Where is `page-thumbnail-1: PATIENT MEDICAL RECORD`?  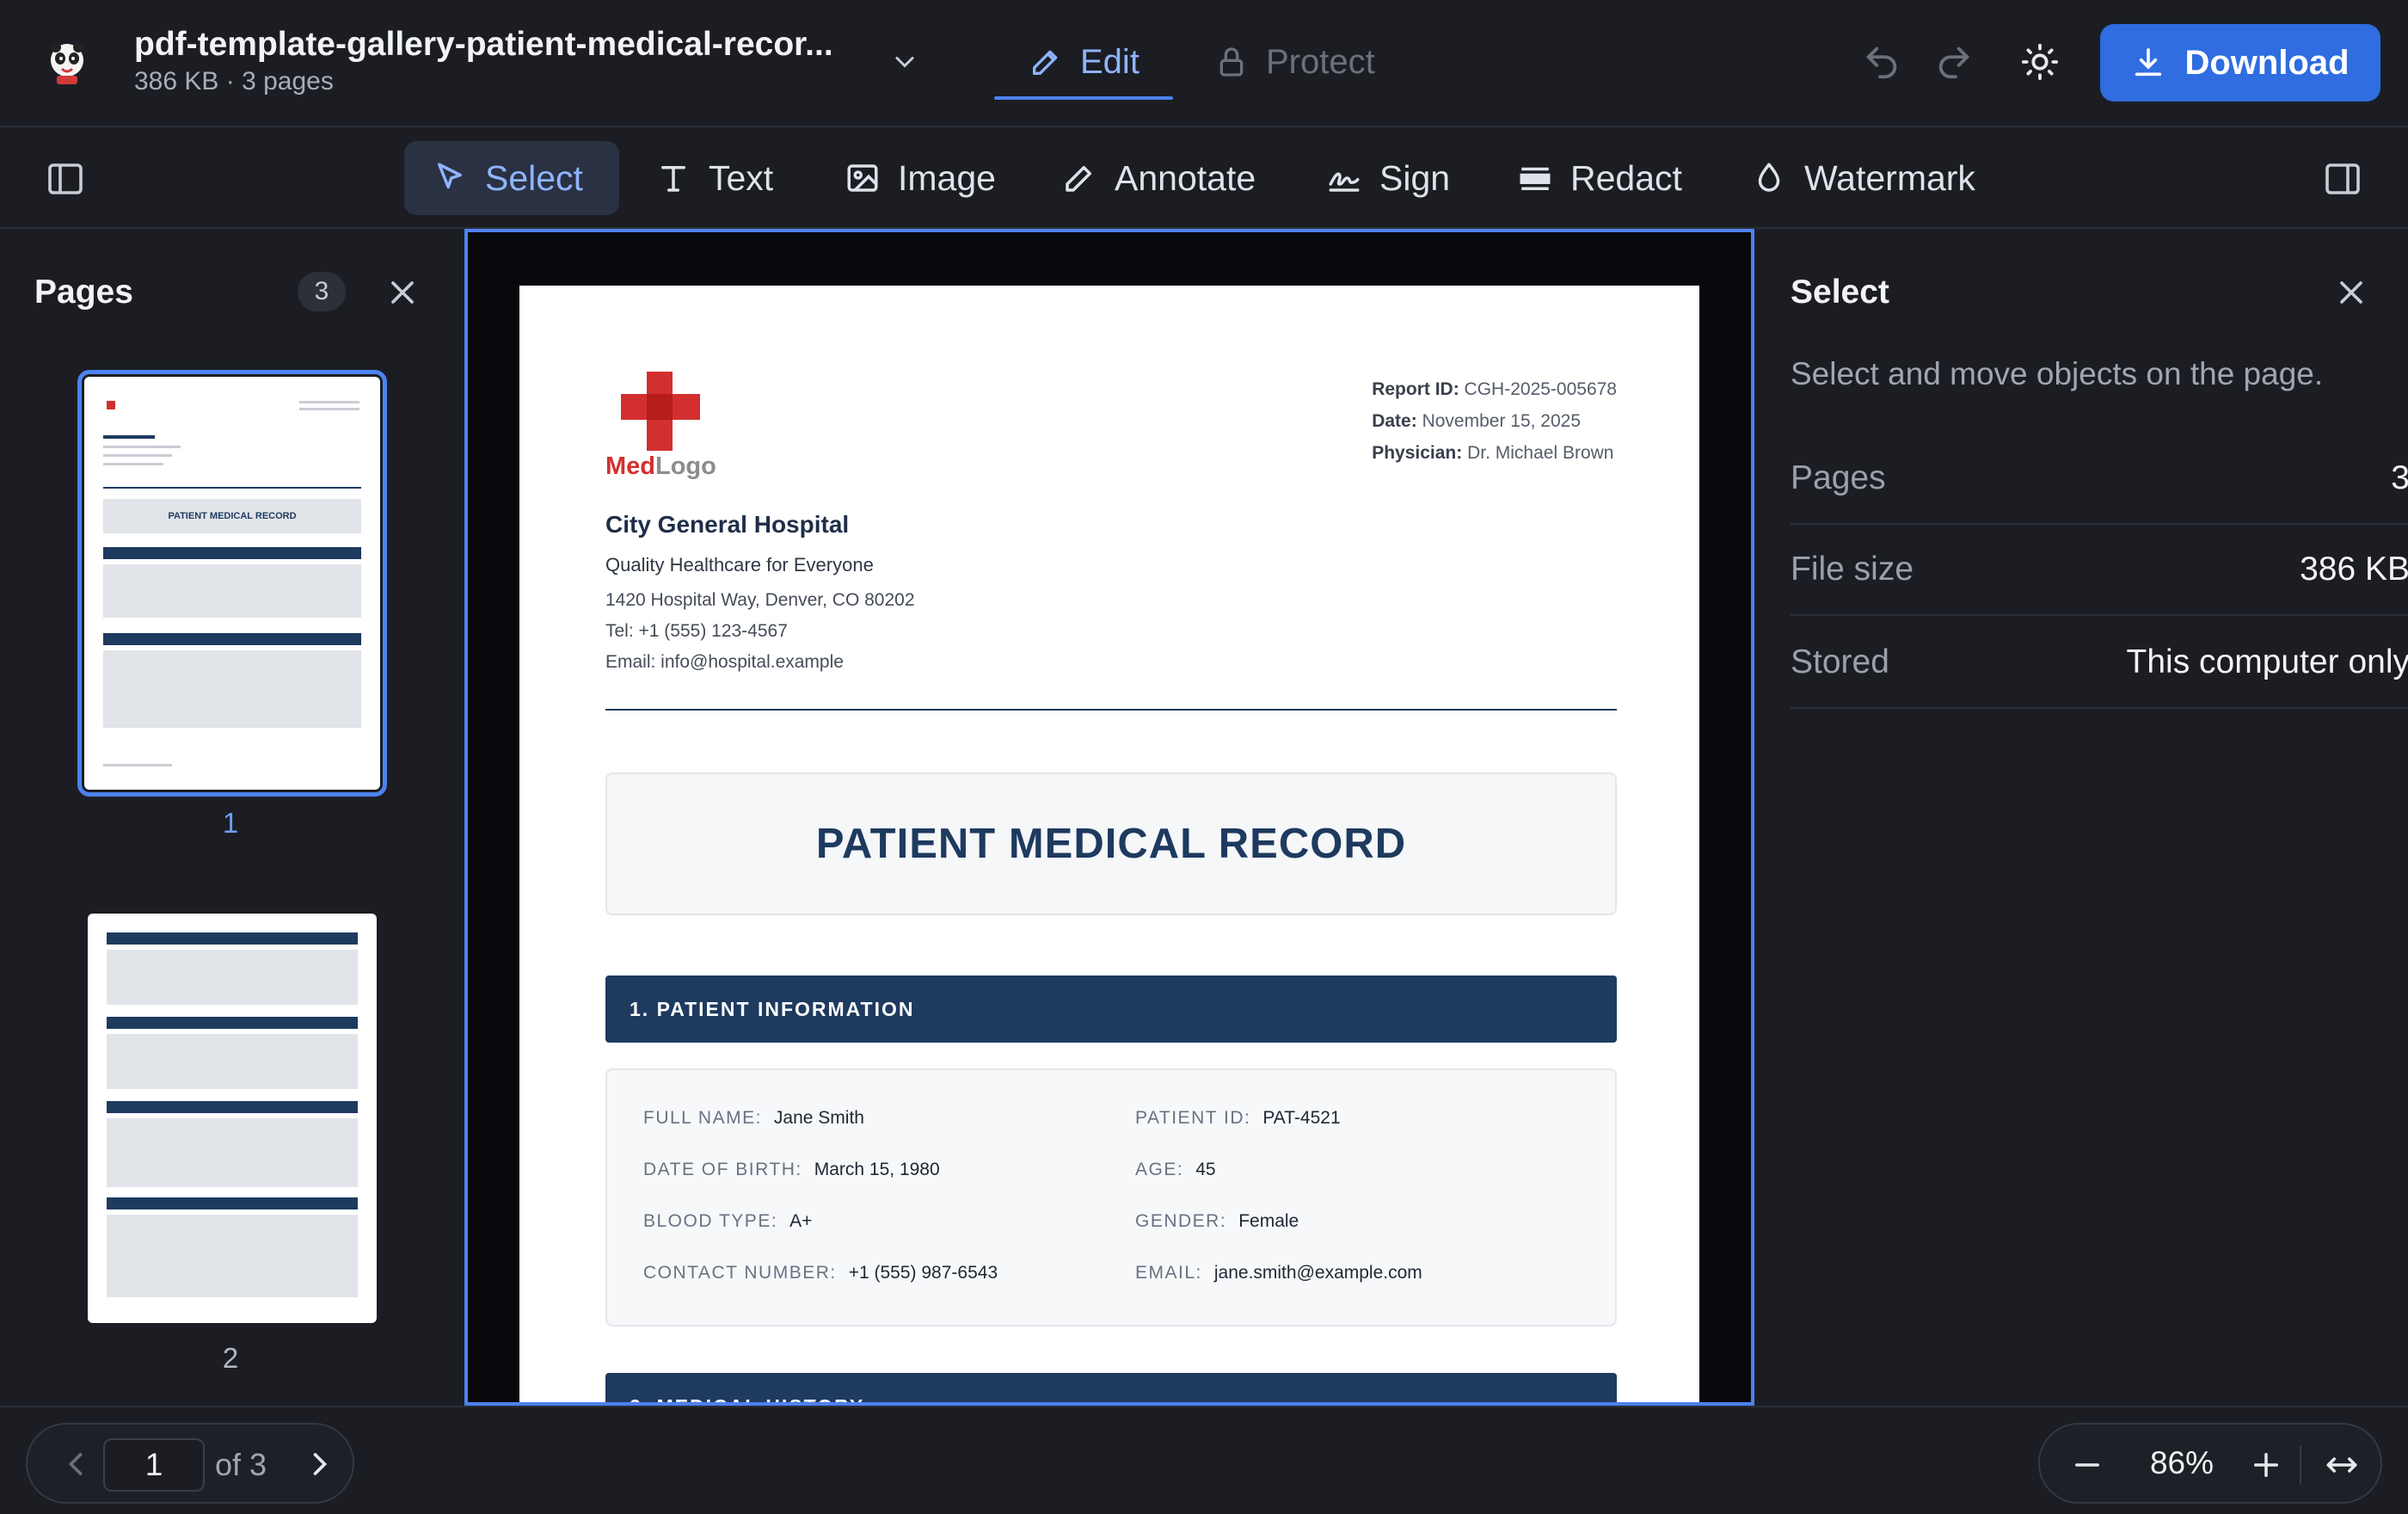 page-thumbnail-1: PATIENT MEDICAL RECORD is located at coordinates (232, 583).